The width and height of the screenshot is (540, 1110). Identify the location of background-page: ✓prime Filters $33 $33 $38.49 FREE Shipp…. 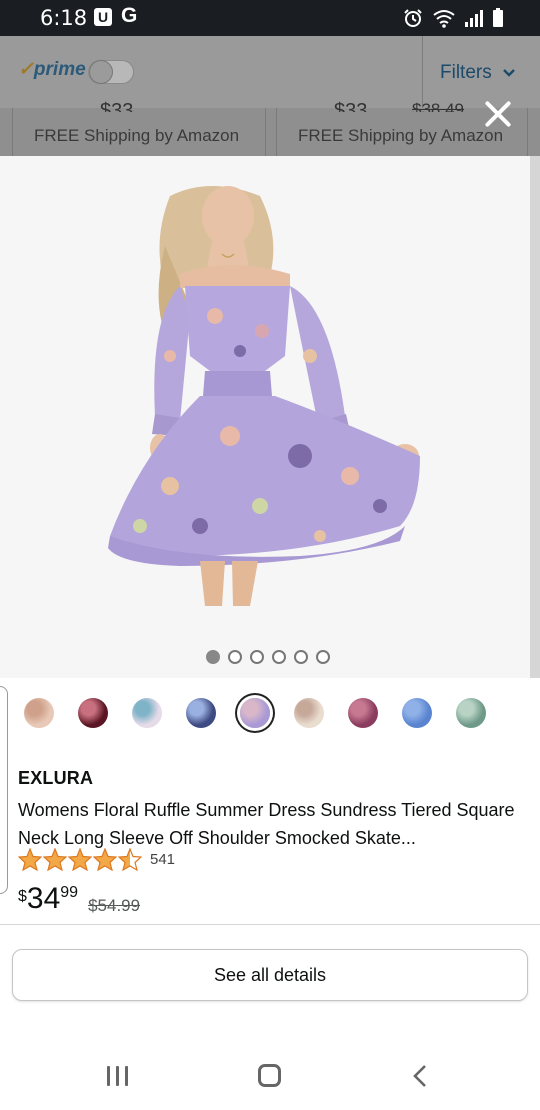
(270, 96).